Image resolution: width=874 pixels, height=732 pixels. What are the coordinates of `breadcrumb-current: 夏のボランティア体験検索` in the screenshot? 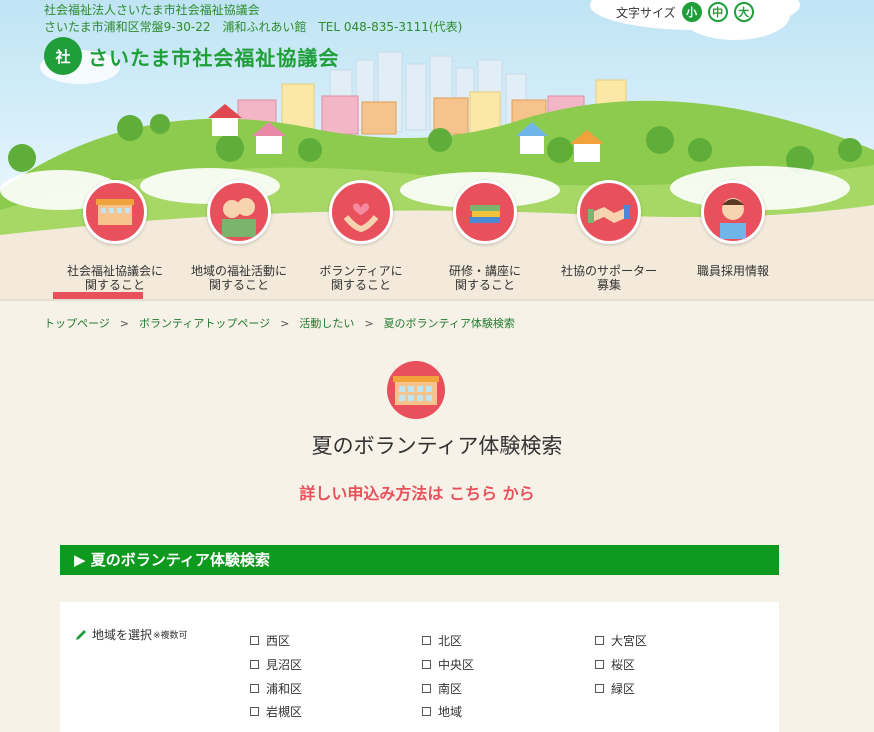 It's located at (449, 323).